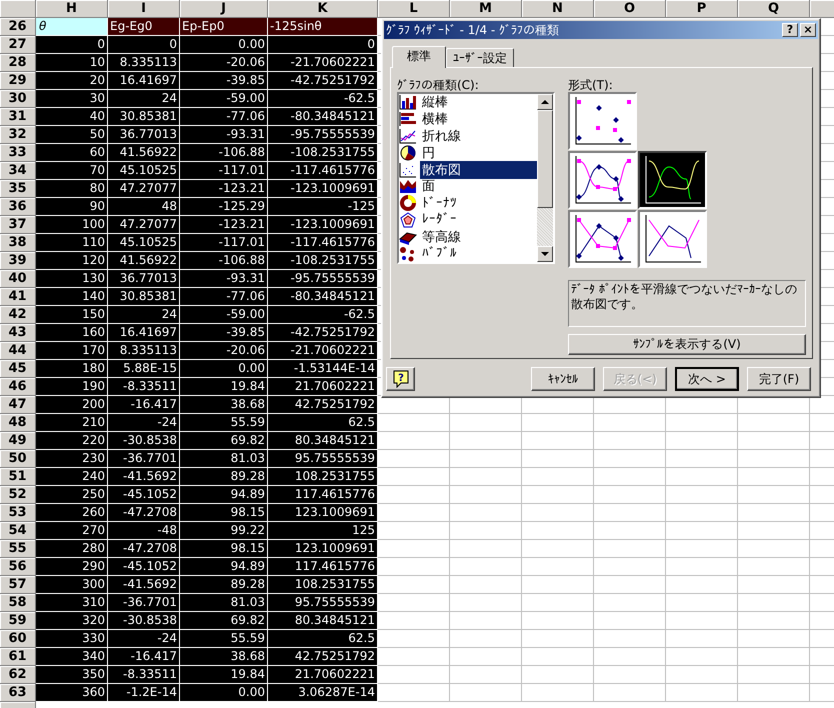  Describe the element at coordinates (18, 153) in the screenshot. I see `row-header: 33` at that location.